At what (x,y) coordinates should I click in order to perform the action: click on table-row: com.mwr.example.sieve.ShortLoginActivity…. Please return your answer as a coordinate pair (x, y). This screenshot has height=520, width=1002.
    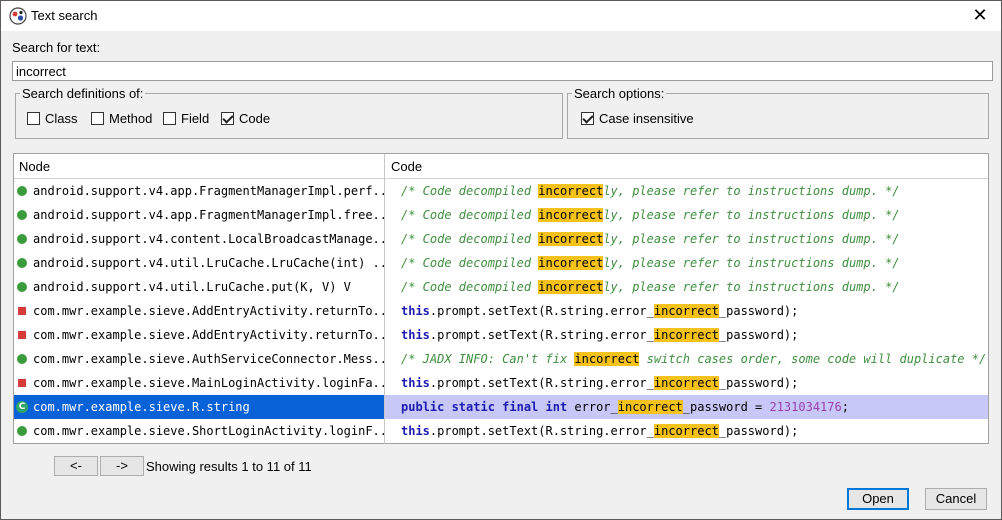
    Looking at the image, I should click on (501, 431).